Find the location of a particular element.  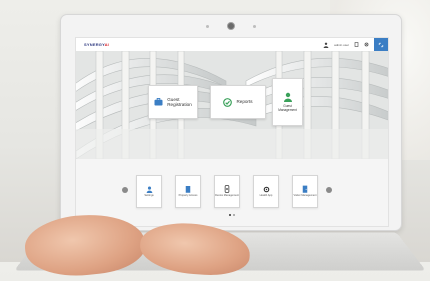

tile-label: Guest Registration is located at coordinates (179, 102).